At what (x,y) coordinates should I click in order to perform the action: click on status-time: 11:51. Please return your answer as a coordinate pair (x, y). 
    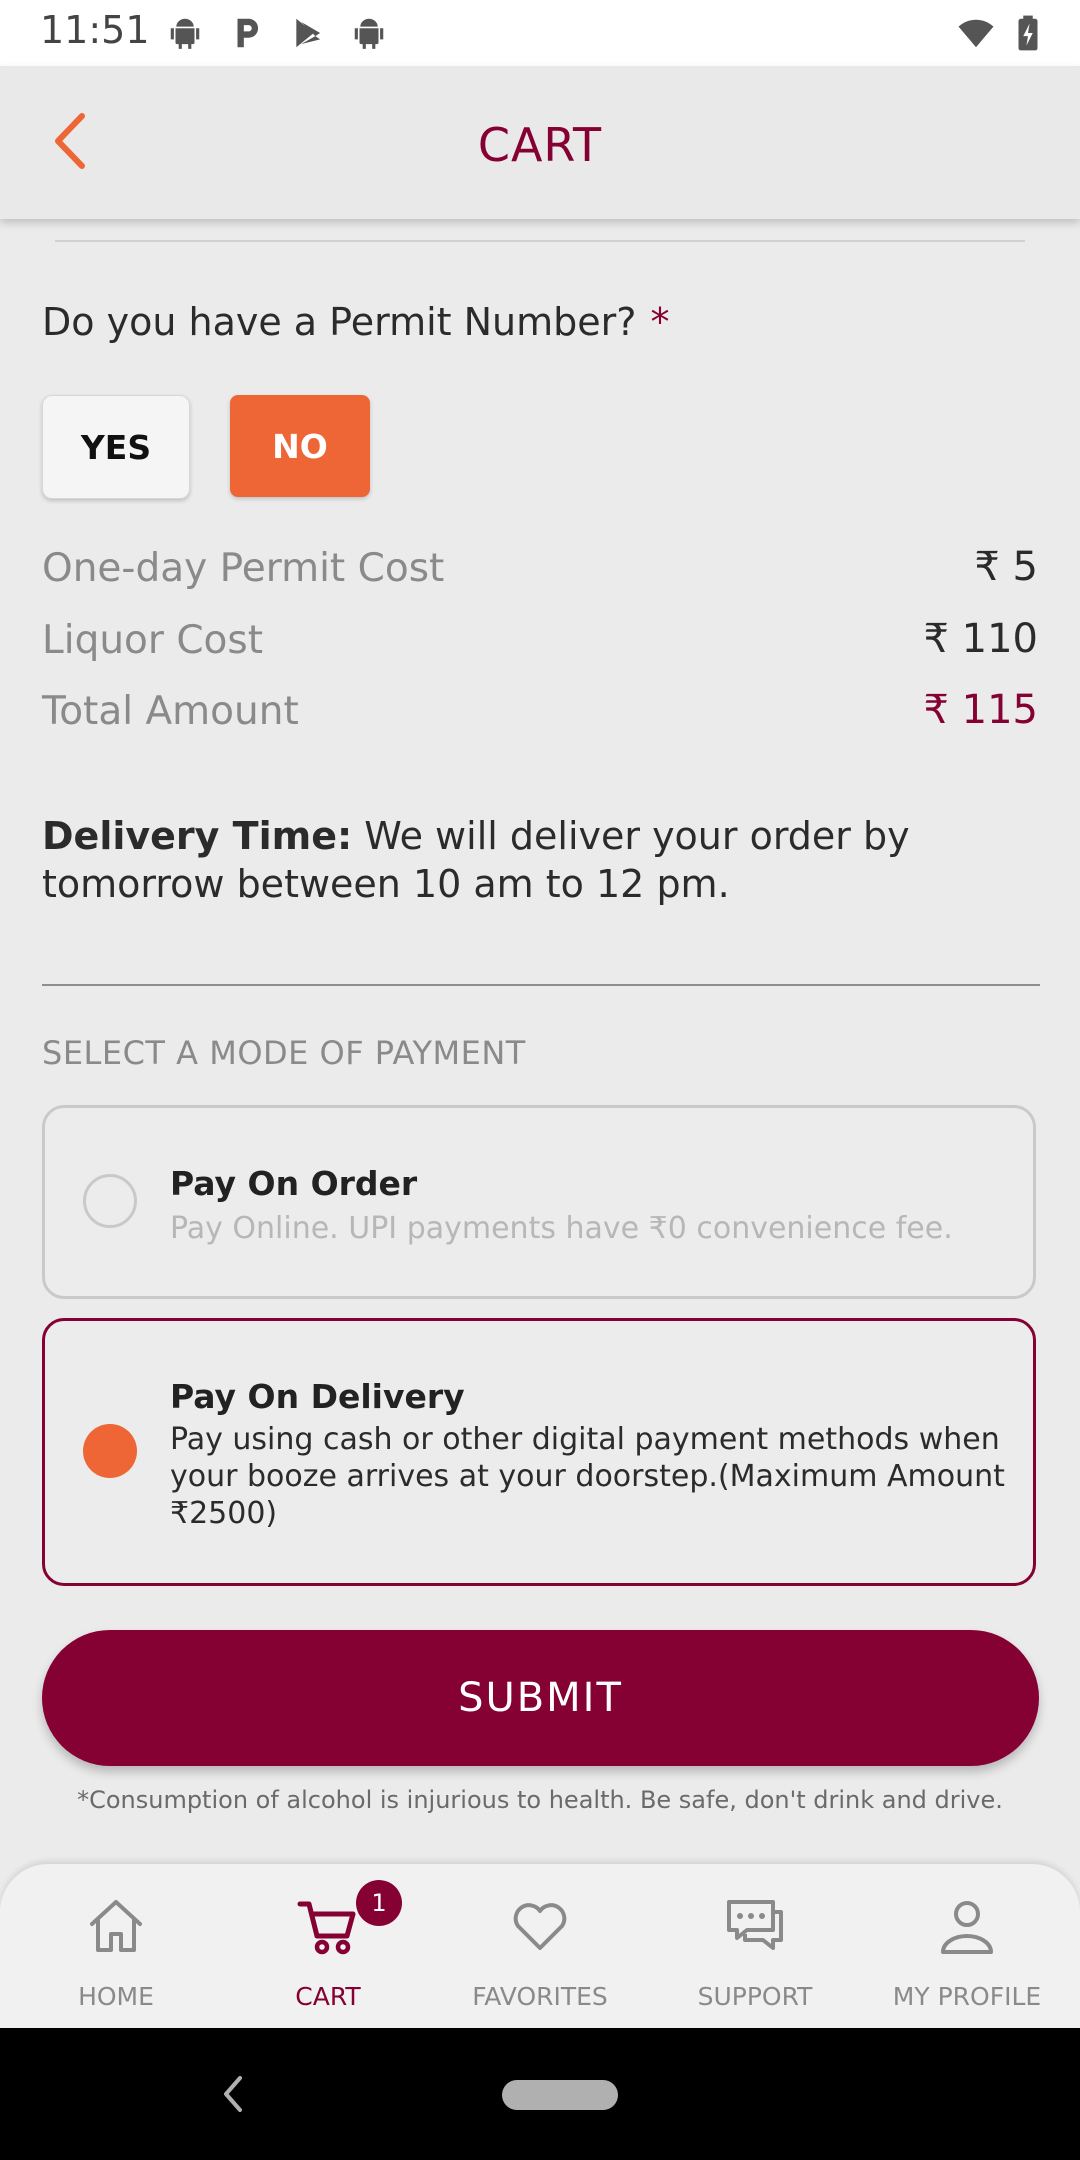
    Looking at the image, I should click on (95, 30).